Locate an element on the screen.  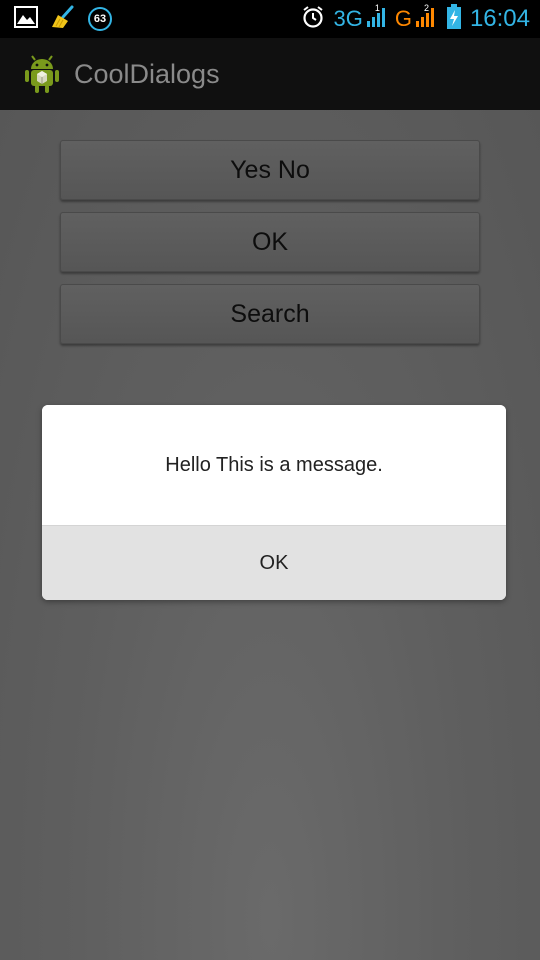
sim-1-label: 1 is located at coordinates (377, 7).